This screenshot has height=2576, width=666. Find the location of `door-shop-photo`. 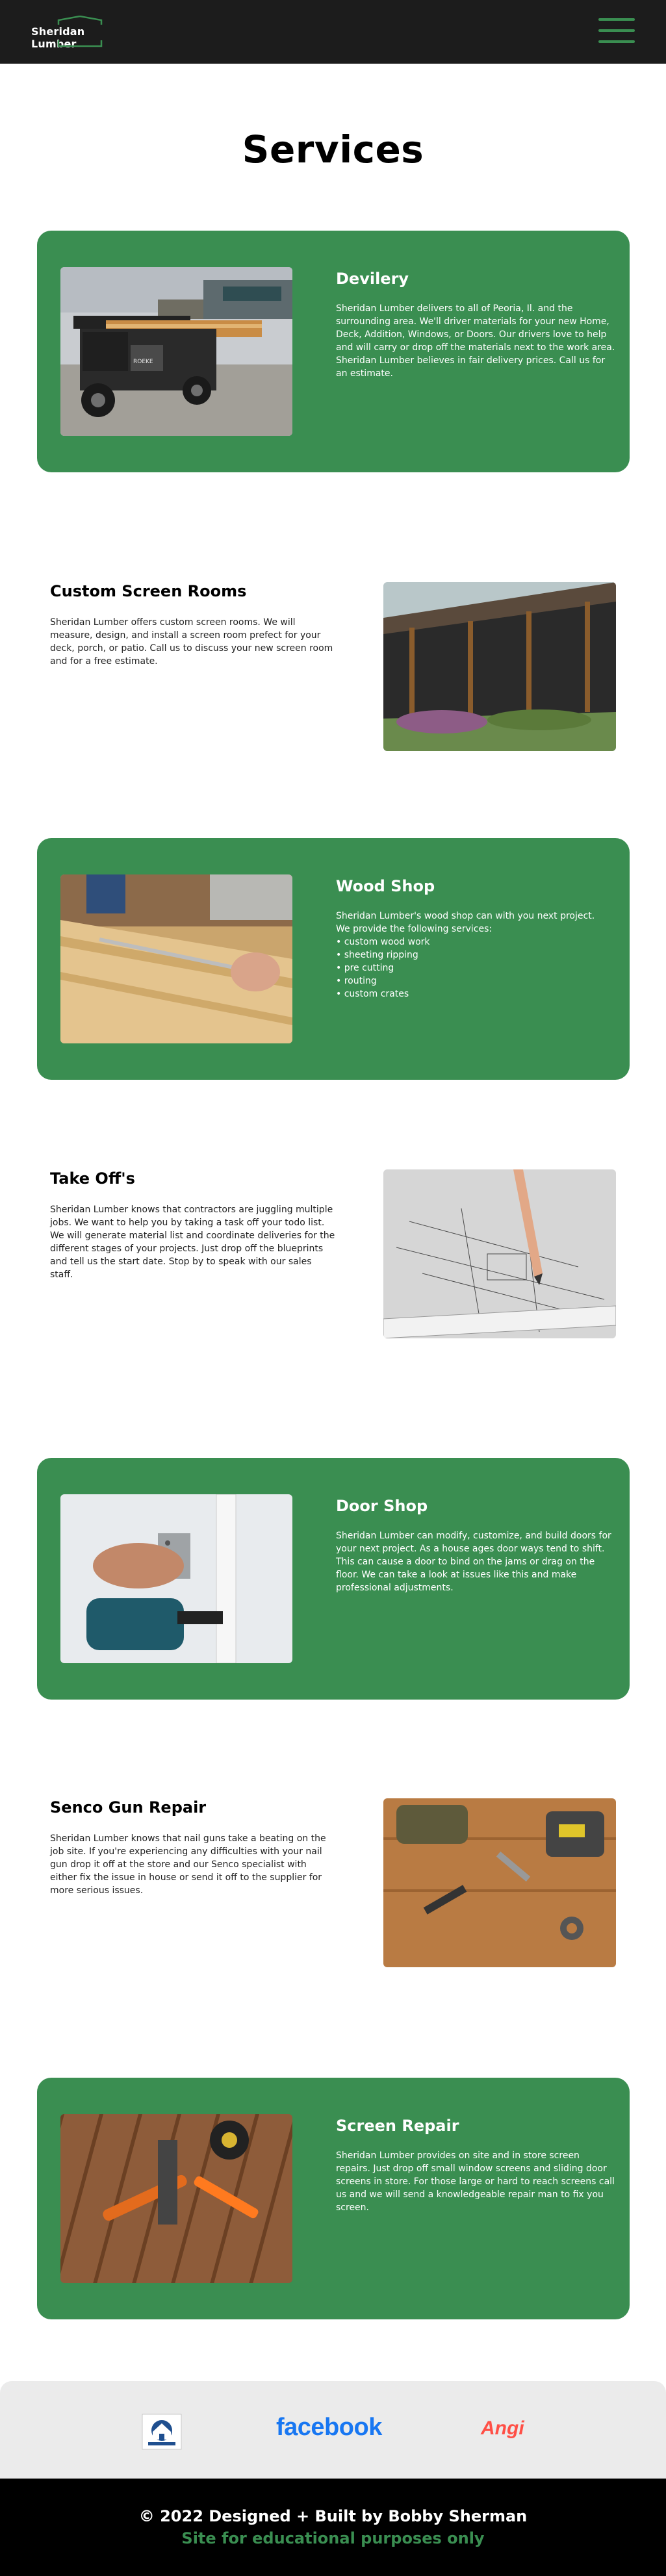

door-shop-photo is located at coordinates (176, 1578).